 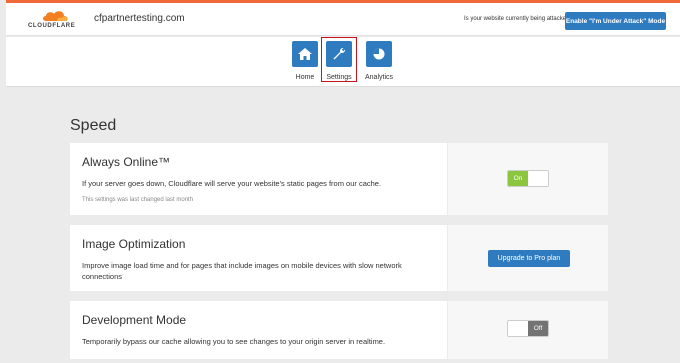 What do you see at coordinates (134, 244) in the screenshot?
I see `card-title: Image Optimization` at bounding box center [134, 244].